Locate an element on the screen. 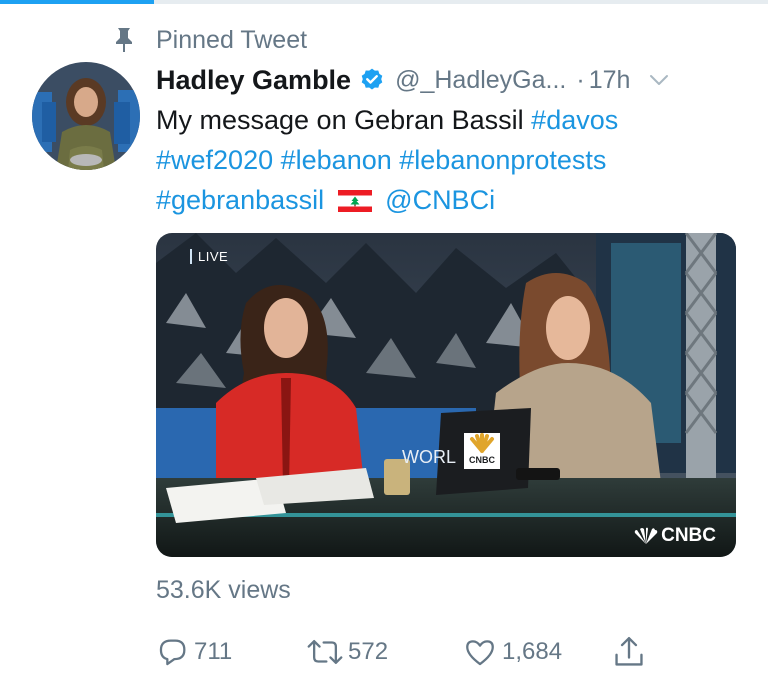  like-button: 1,684 is located at coordinates (512, 652).